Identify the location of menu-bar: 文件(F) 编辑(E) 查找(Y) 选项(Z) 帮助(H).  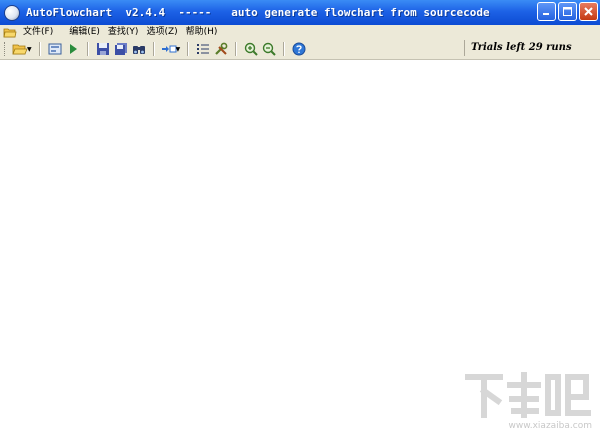
(300, 32).